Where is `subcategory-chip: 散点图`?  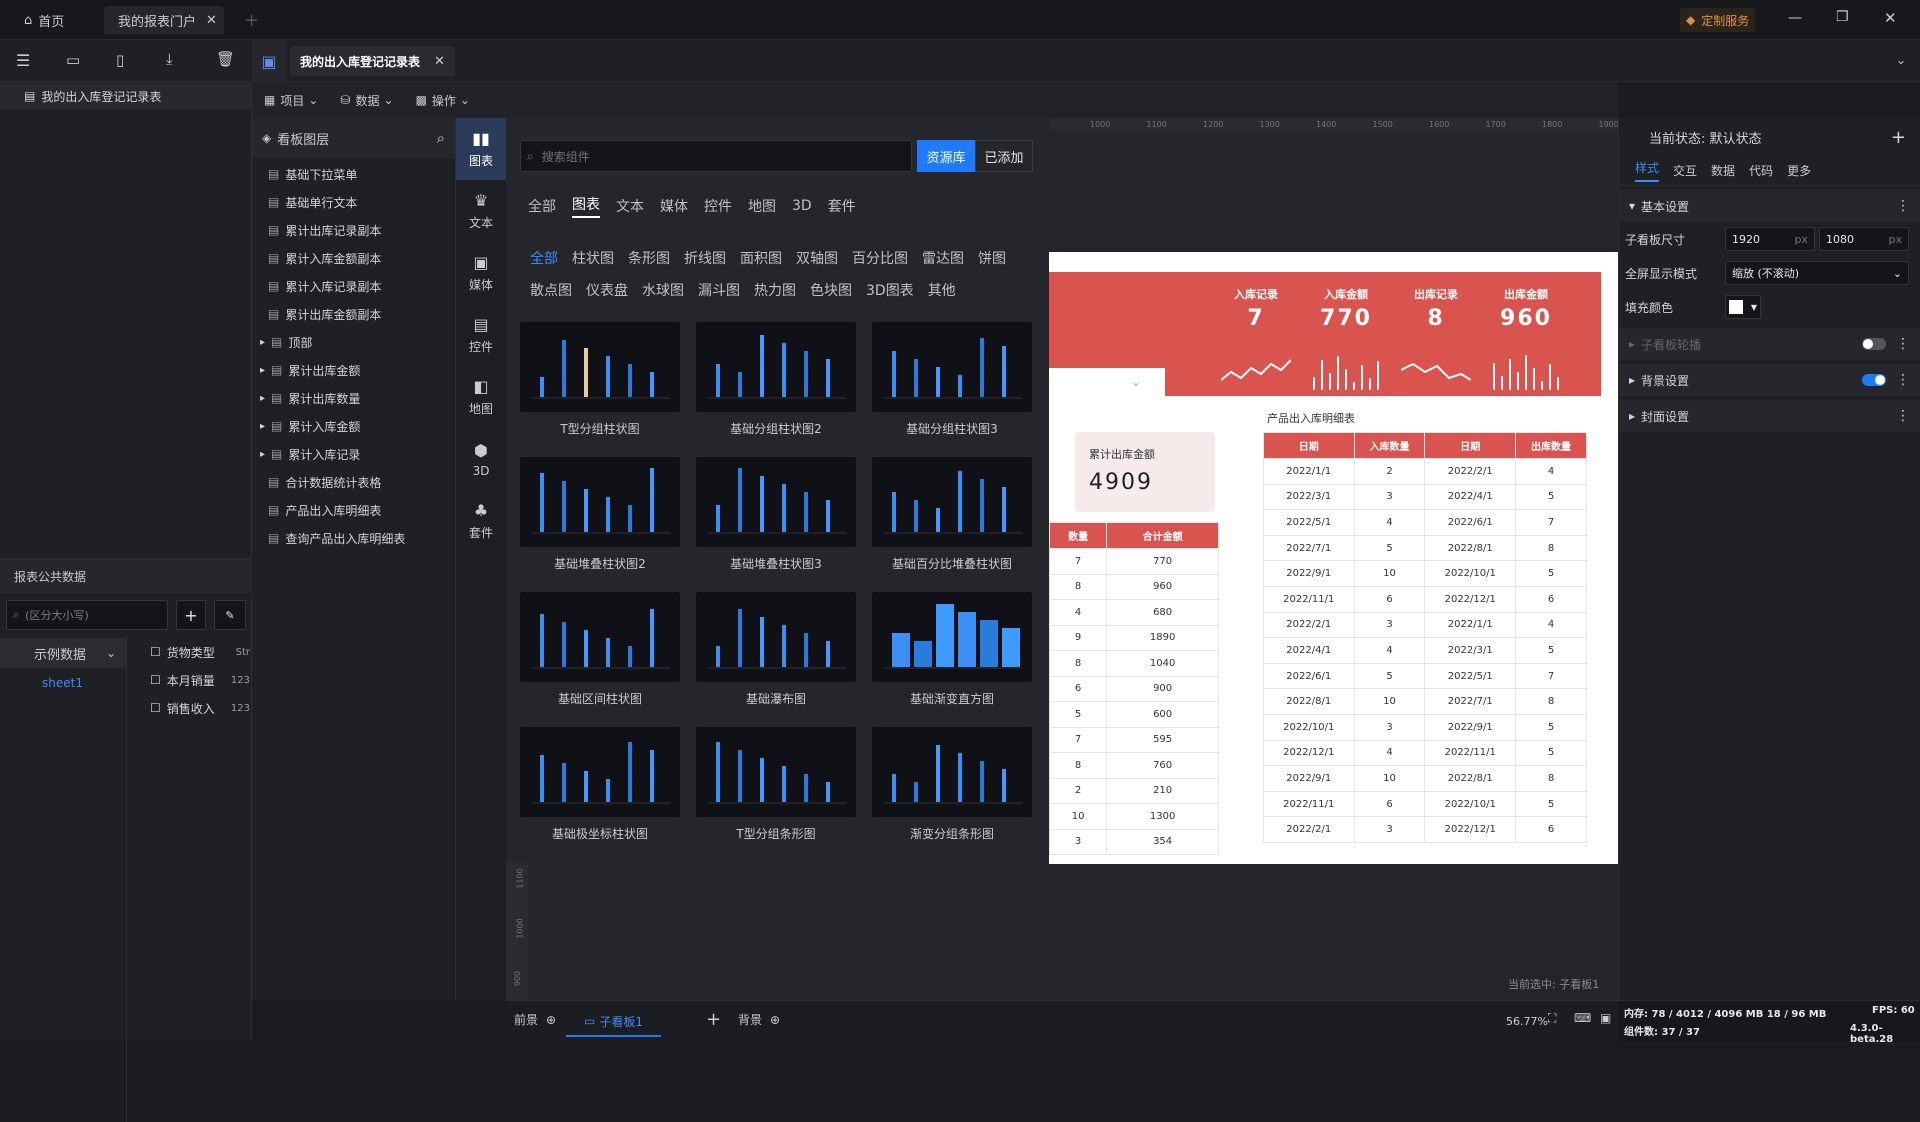
subcategory-chip: 散点图 is located at coordinates (551, 290).